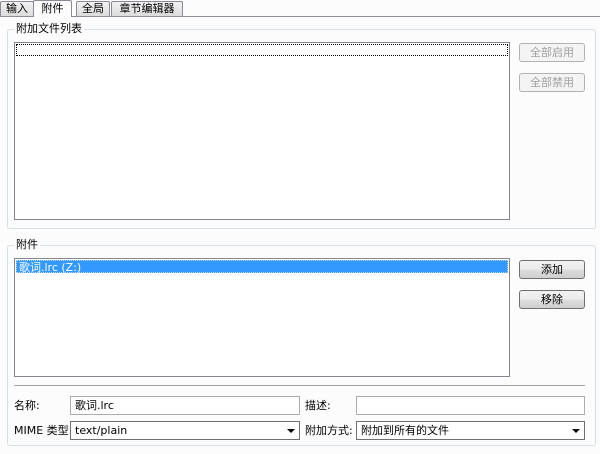 Image resolution: width=600 pixels, height=454 pixels. I want to click on attach-mode-select: 附加到所有的文件, so click(470, 430).